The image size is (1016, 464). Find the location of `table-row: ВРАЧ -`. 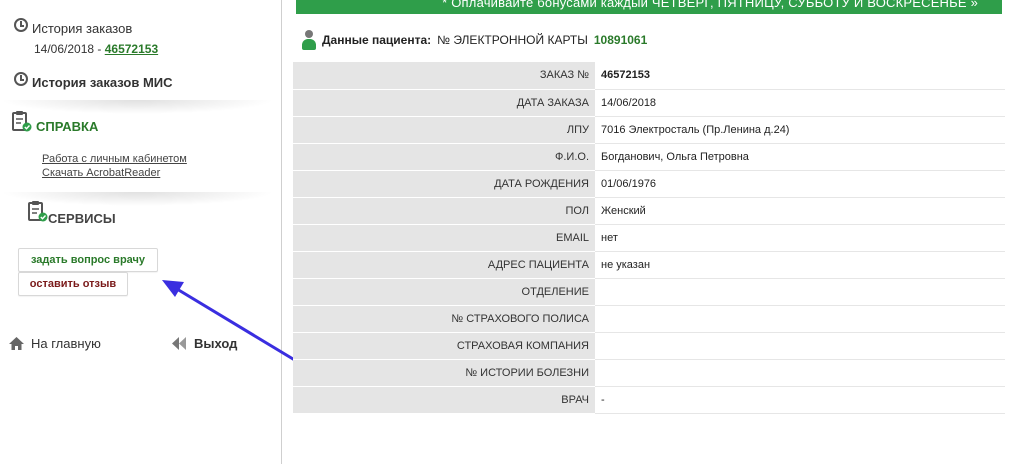

table-row: ВРАЧ - is located at coordinates (649, 400).